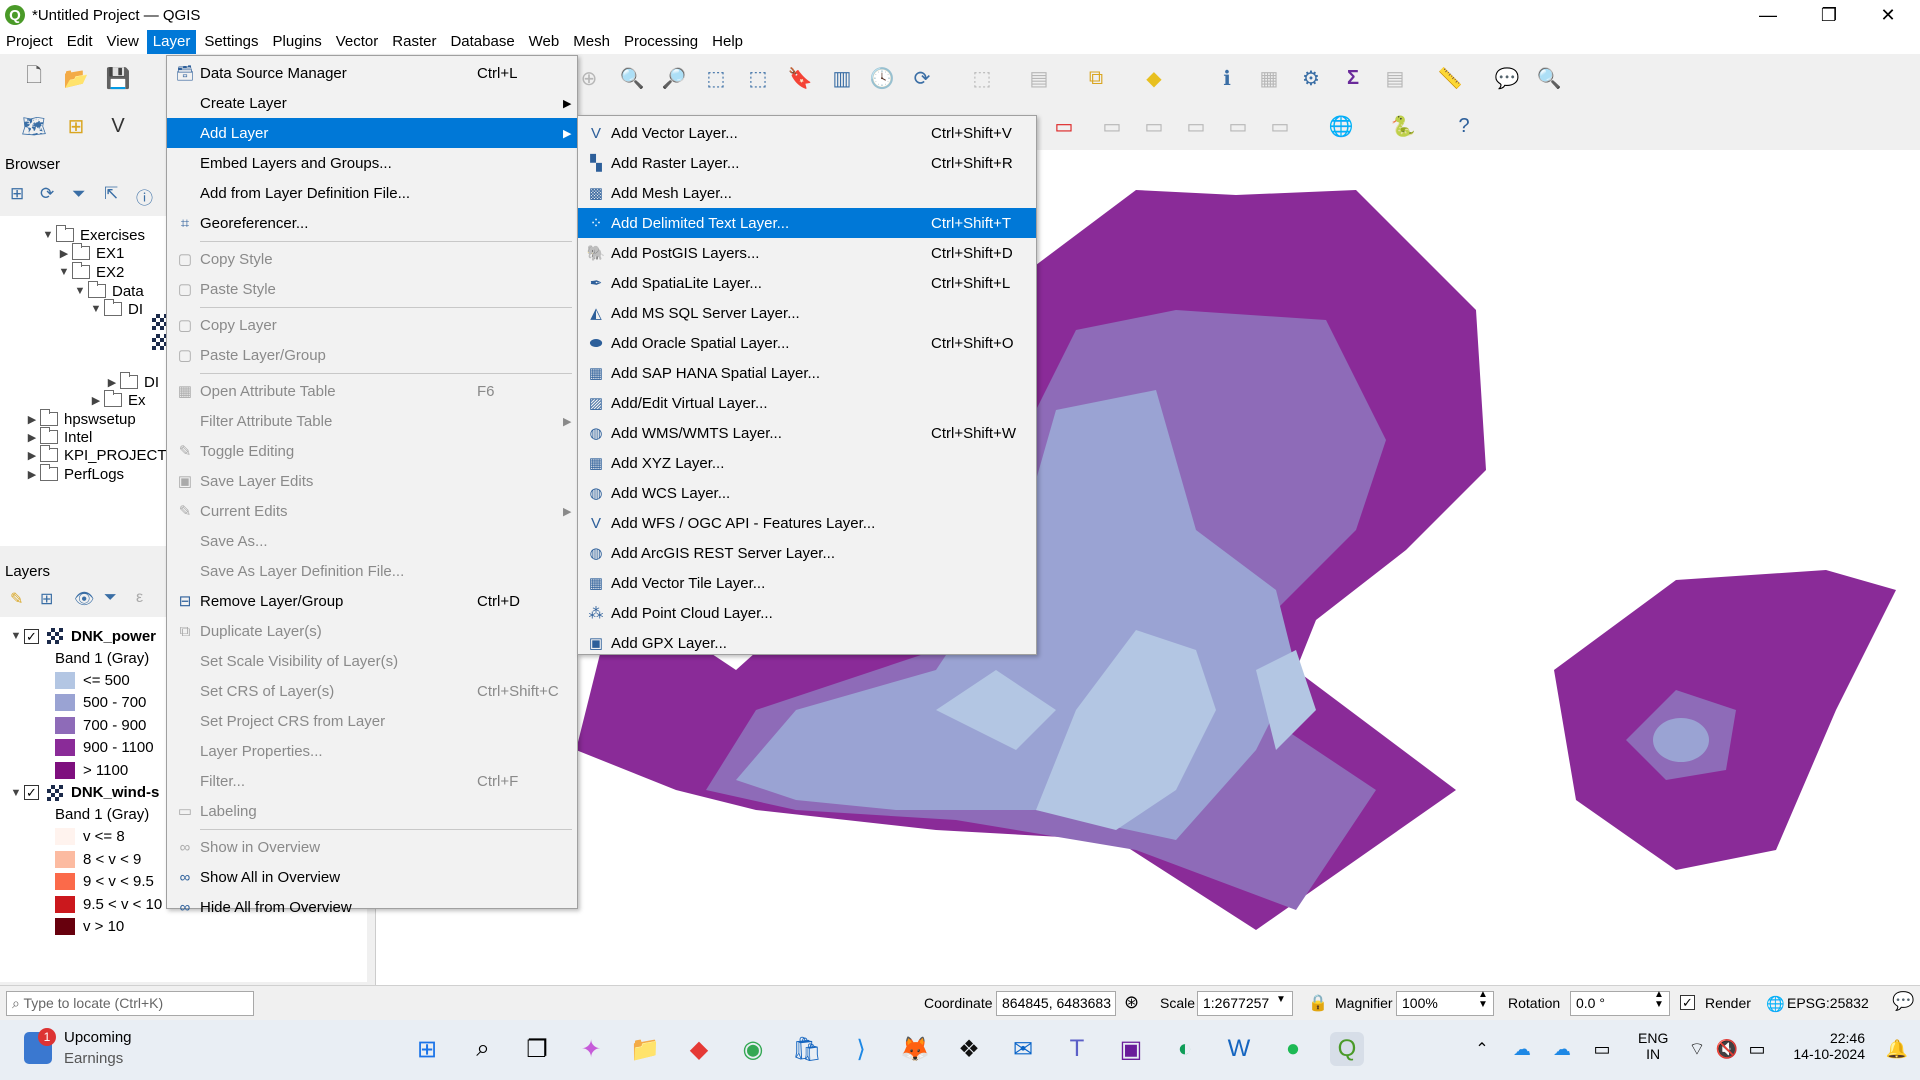 Image resolution: width=1920 pixels, height=1080 pixels. I want to click on menu-layer: Layer, so click(171, 42).